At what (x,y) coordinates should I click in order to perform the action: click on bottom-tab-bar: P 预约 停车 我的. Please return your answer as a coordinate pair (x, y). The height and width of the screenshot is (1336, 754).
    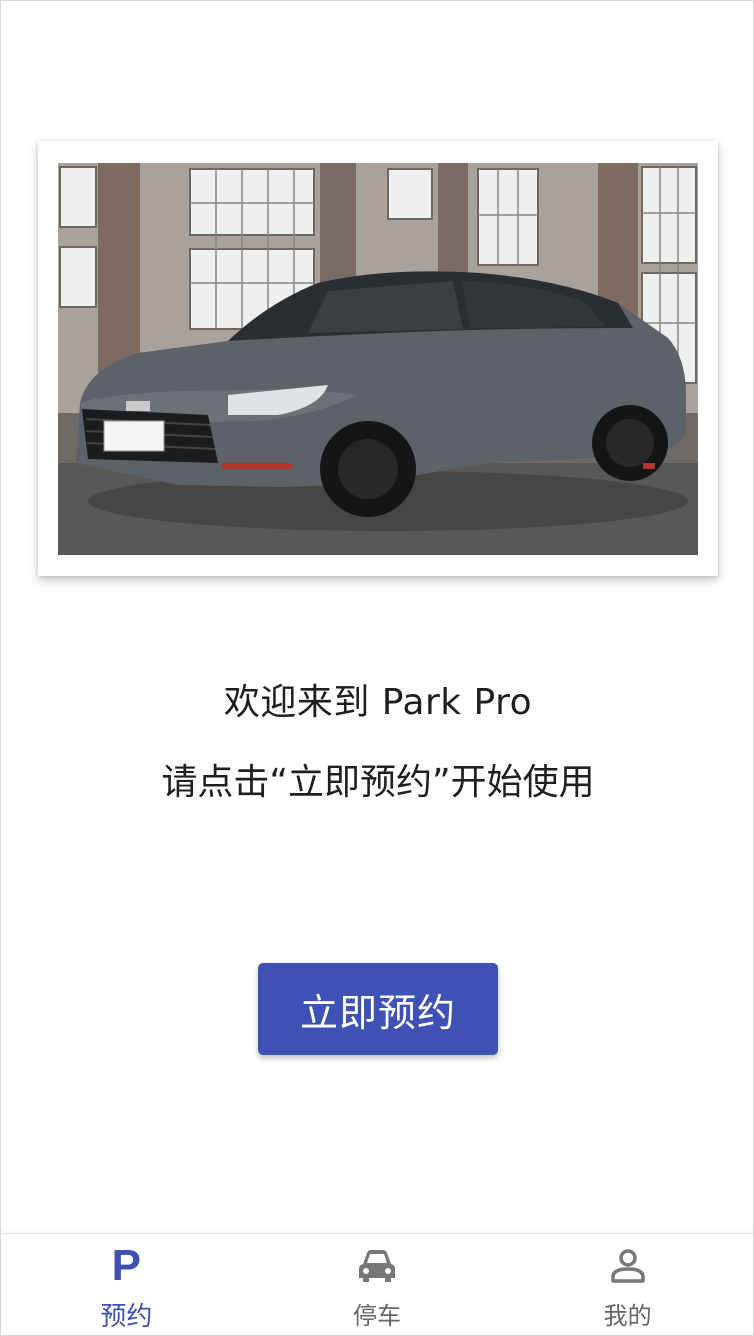
    Looking at the image, I should click on (377, 1284).